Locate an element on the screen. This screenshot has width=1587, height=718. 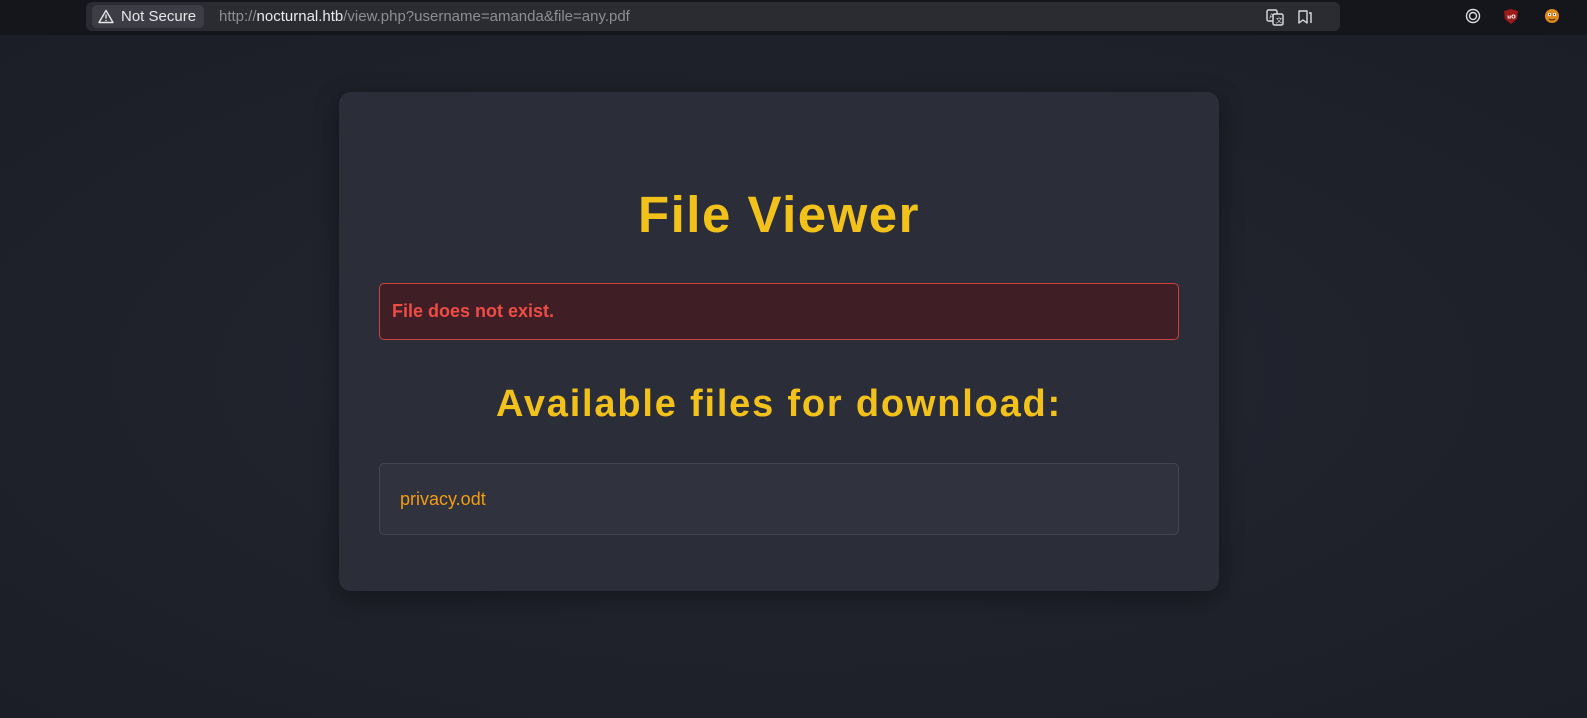
tracking-protection-icon is located at coordinates (1473, 16).